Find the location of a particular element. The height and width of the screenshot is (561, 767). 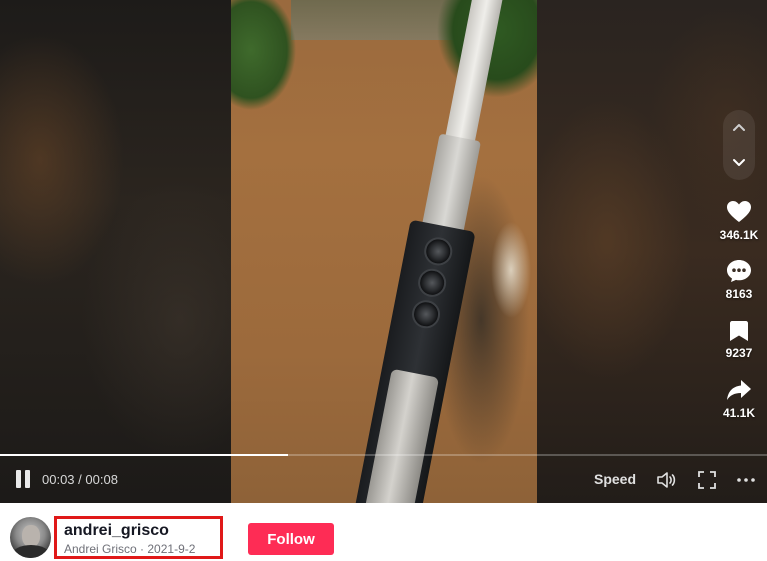

comment-count: 8163 is located at coordinates (739, 294).